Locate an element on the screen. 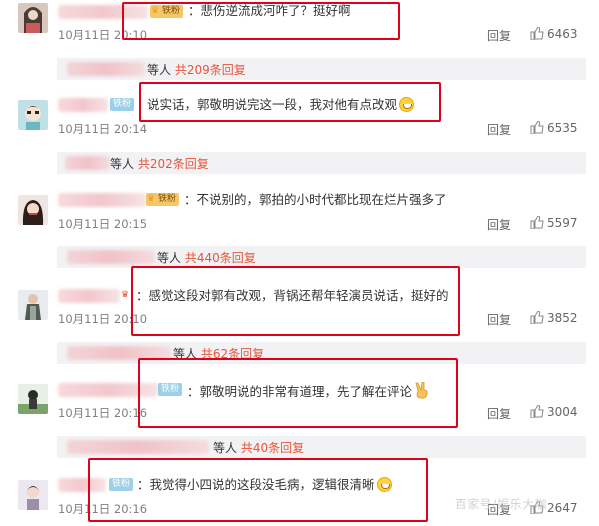 This screenshot has height=526, width=599. comment-time: 10月11日 20:14 is located at coordinates (103, 129).